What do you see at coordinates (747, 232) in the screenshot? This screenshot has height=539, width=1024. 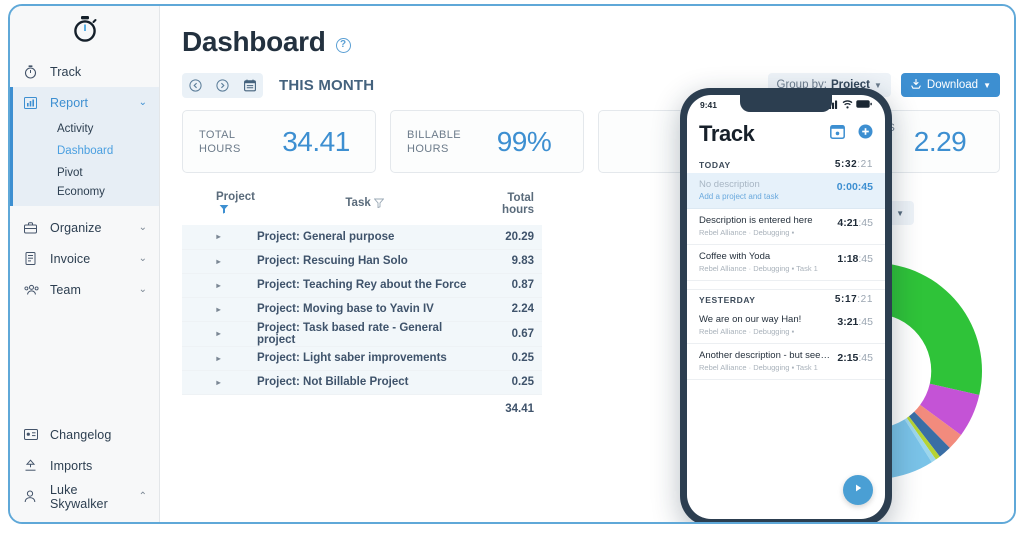 I see `entry-project-task: Rebel Alliance · Debugging ▪` at bounding box center [747, 232].